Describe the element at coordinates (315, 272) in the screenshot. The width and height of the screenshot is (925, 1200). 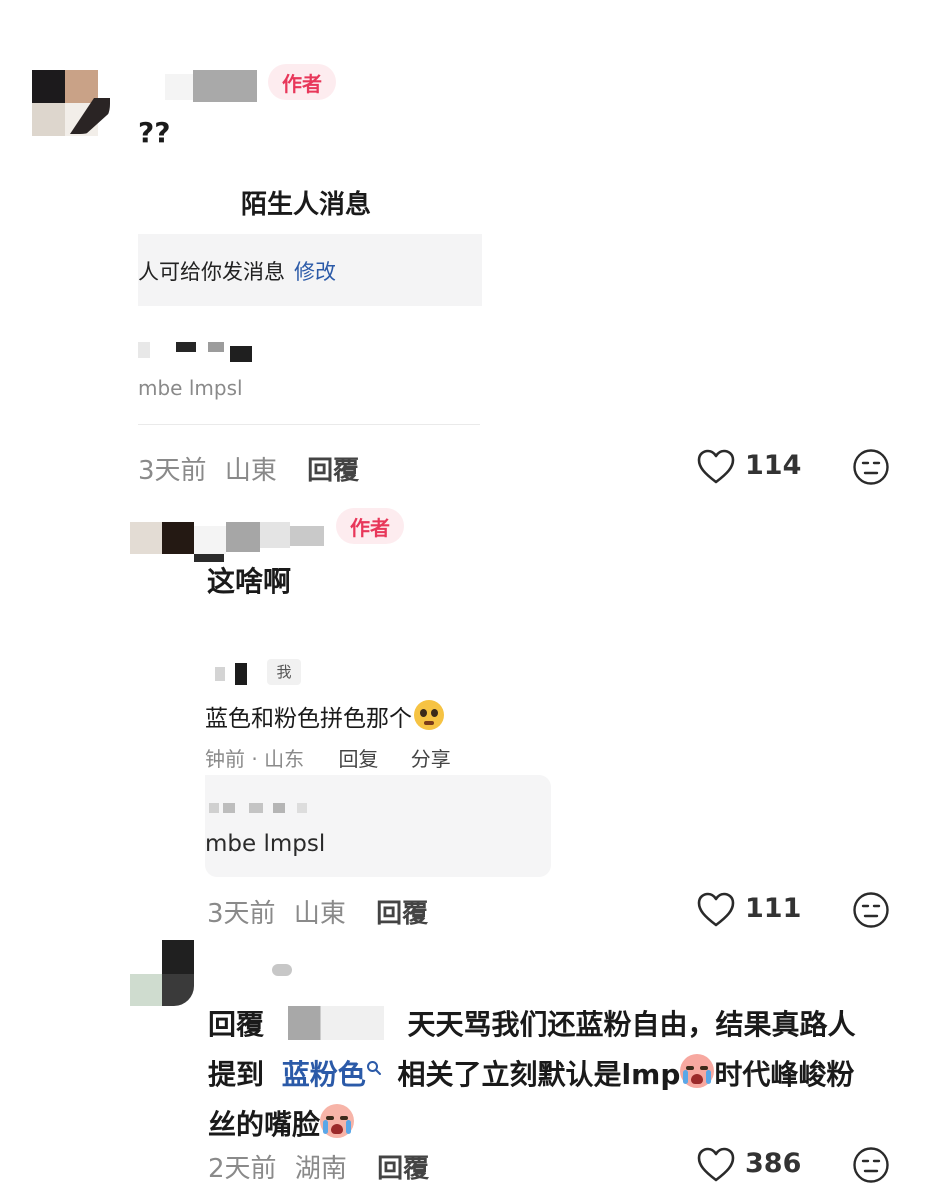
I see `quote-edit-link: 修改` at that location.